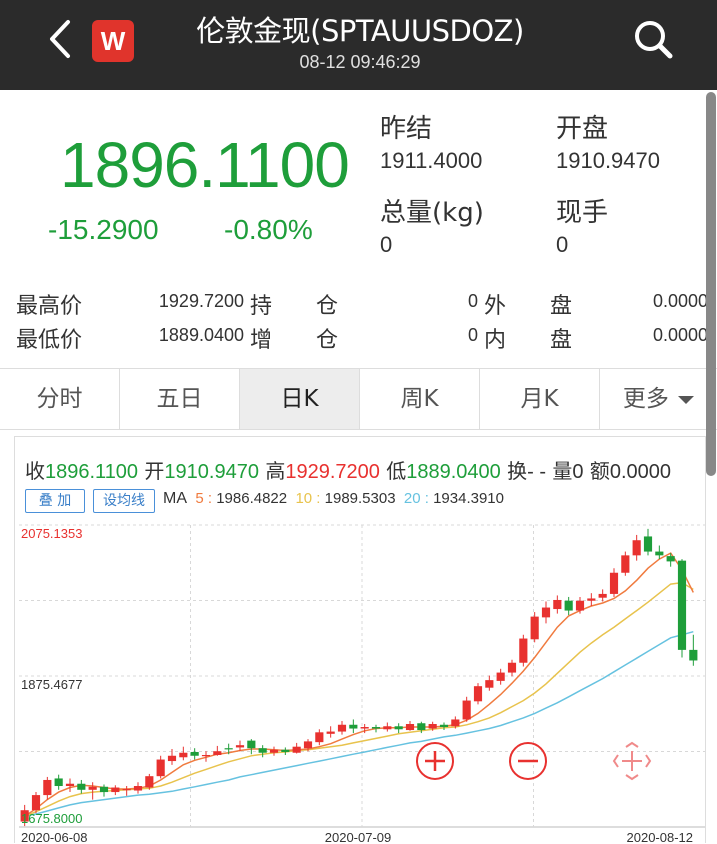 The height and width of the screenshot is (844, 717). I want to click on tab-label: 周K, so click(419, 399).